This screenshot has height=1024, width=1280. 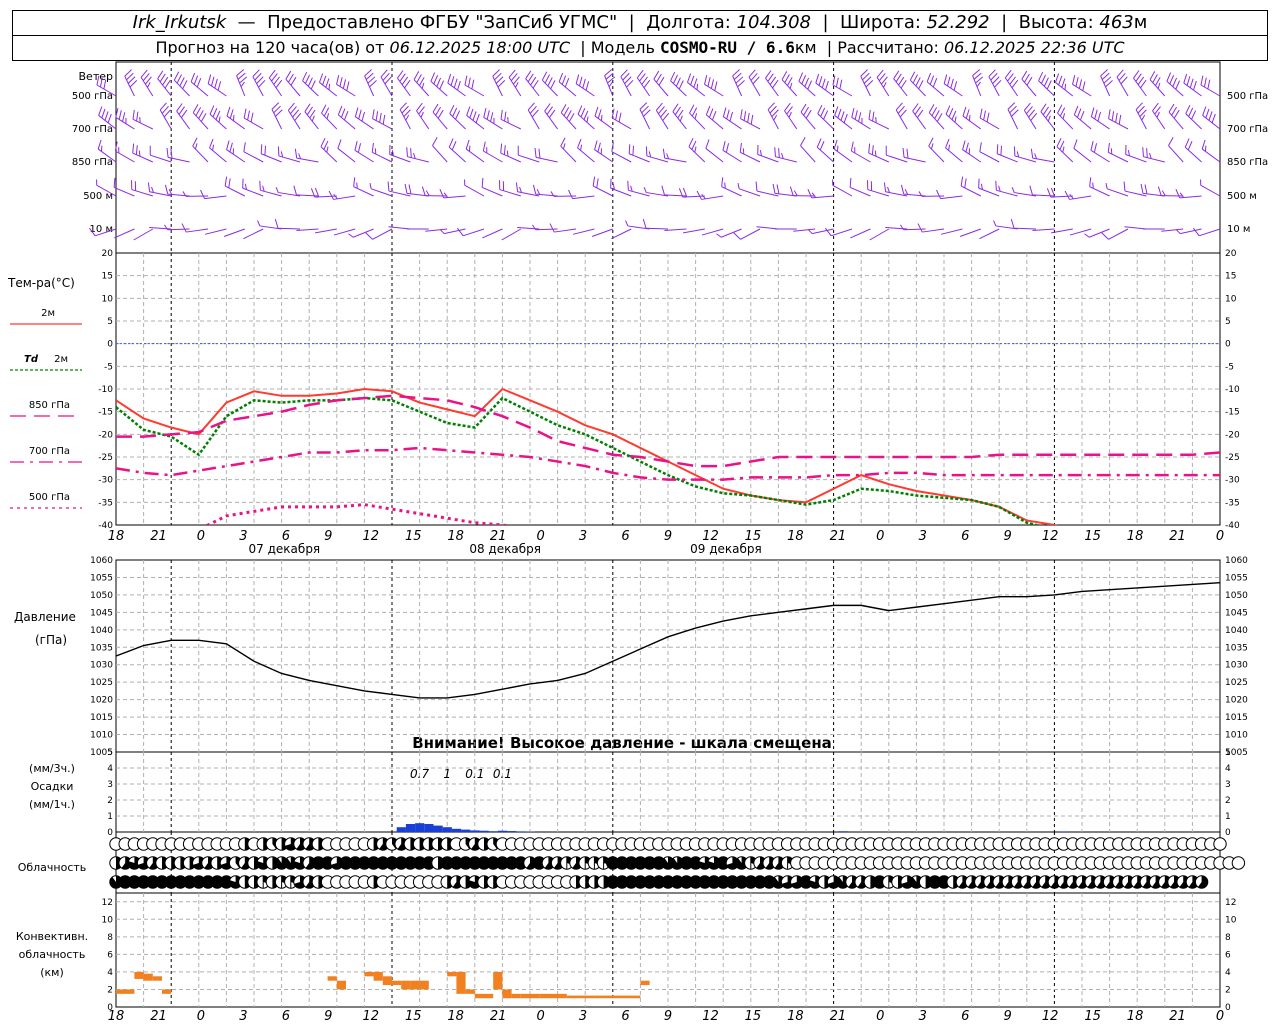 What do you see at coordinates (1232, 435) in the screenshot?
I see `y-tick-label-right: -20` at bounding box center [1232, 435].